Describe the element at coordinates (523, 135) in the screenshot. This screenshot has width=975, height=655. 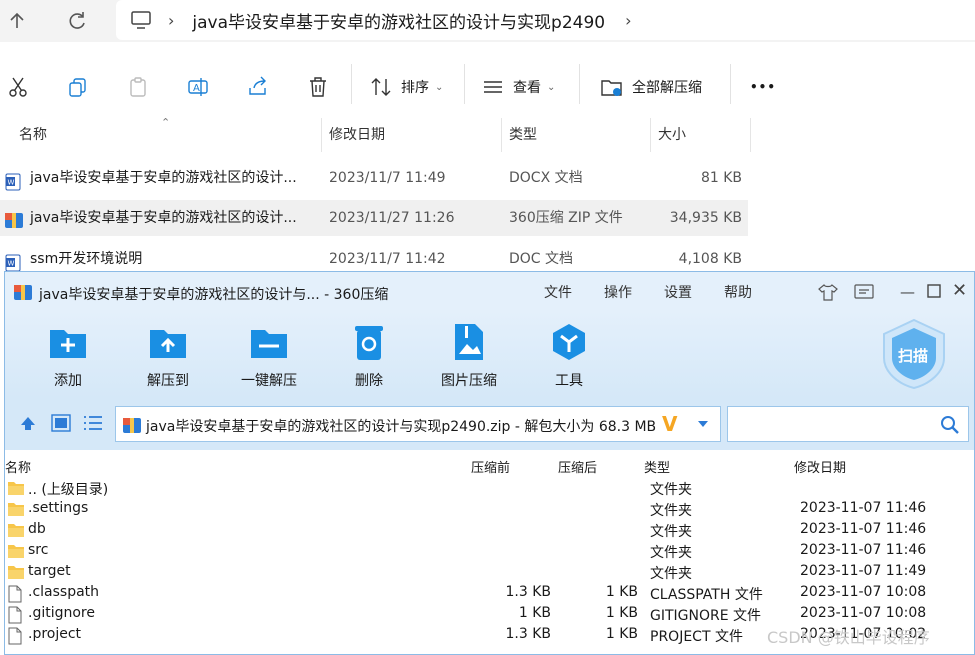
I see `column-header-type: 类型` at that location.